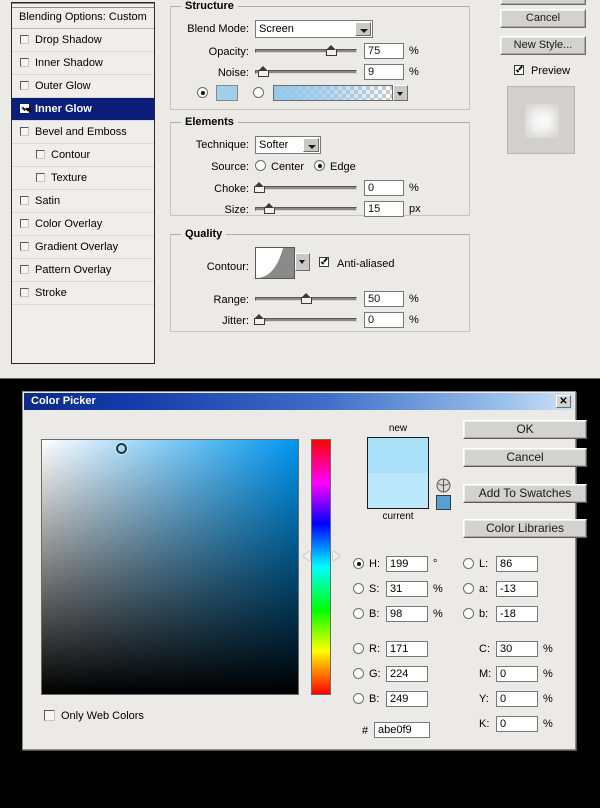 The height and width of the screenshot is (808, 600). What do you see at coordinates (407, 674) in the screenshot?
I see `field-input-G: 224` at bounding box center [407, 674].